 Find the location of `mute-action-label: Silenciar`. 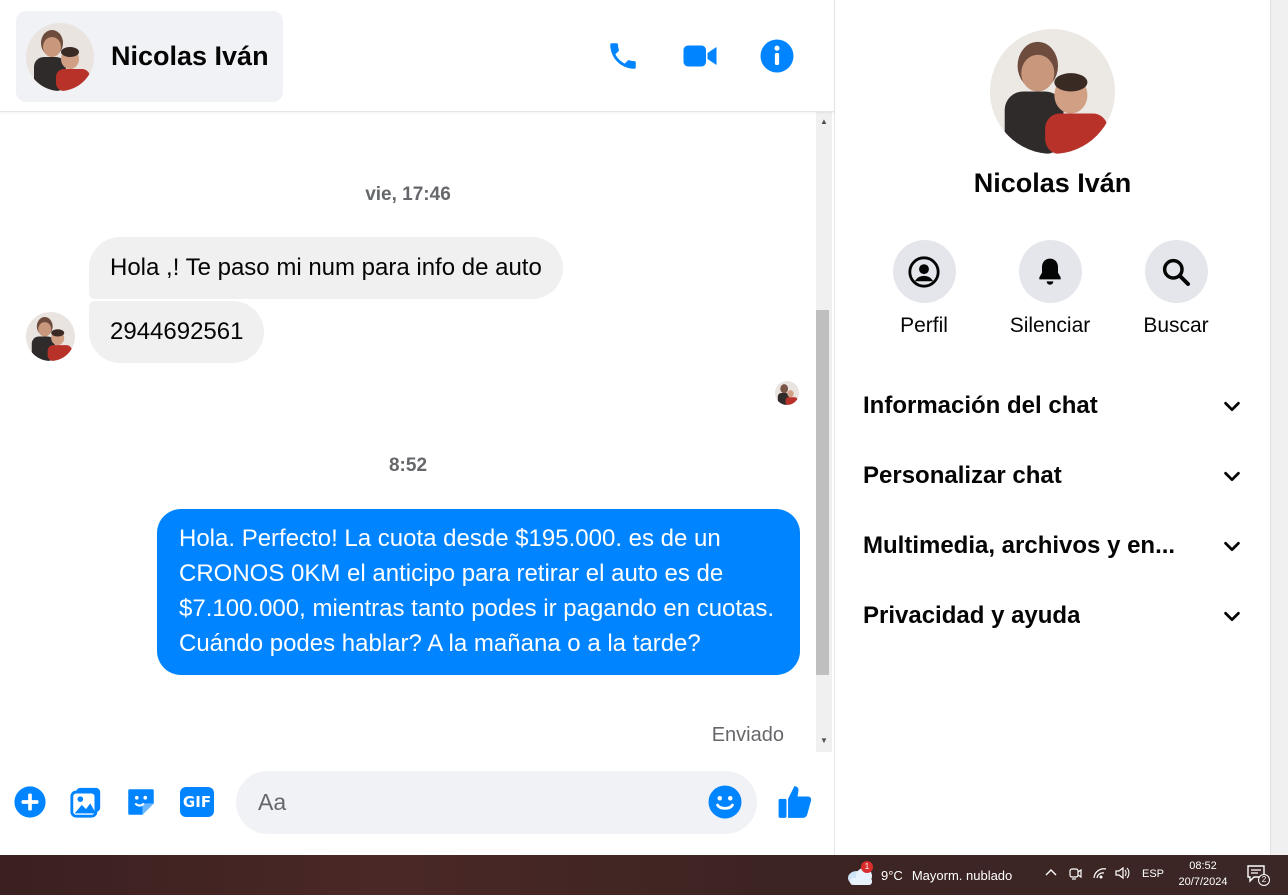

mute-action-label: Silenciar is located at coordinates (1050, 325).